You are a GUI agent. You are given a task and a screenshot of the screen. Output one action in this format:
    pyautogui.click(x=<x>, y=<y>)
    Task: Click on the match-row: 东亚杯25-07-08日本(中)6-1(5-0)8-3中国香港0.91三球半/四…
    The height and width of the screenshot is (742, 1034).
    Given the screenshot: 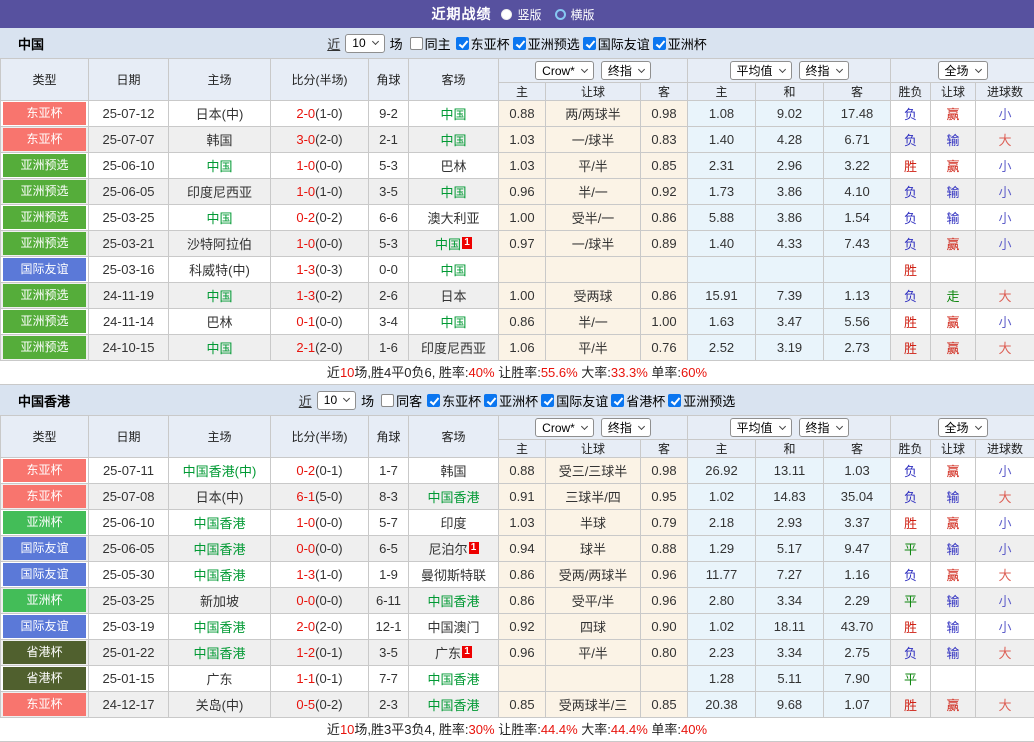 What is the action you would take?
    pyautogui.click(x=517, y=497)
    